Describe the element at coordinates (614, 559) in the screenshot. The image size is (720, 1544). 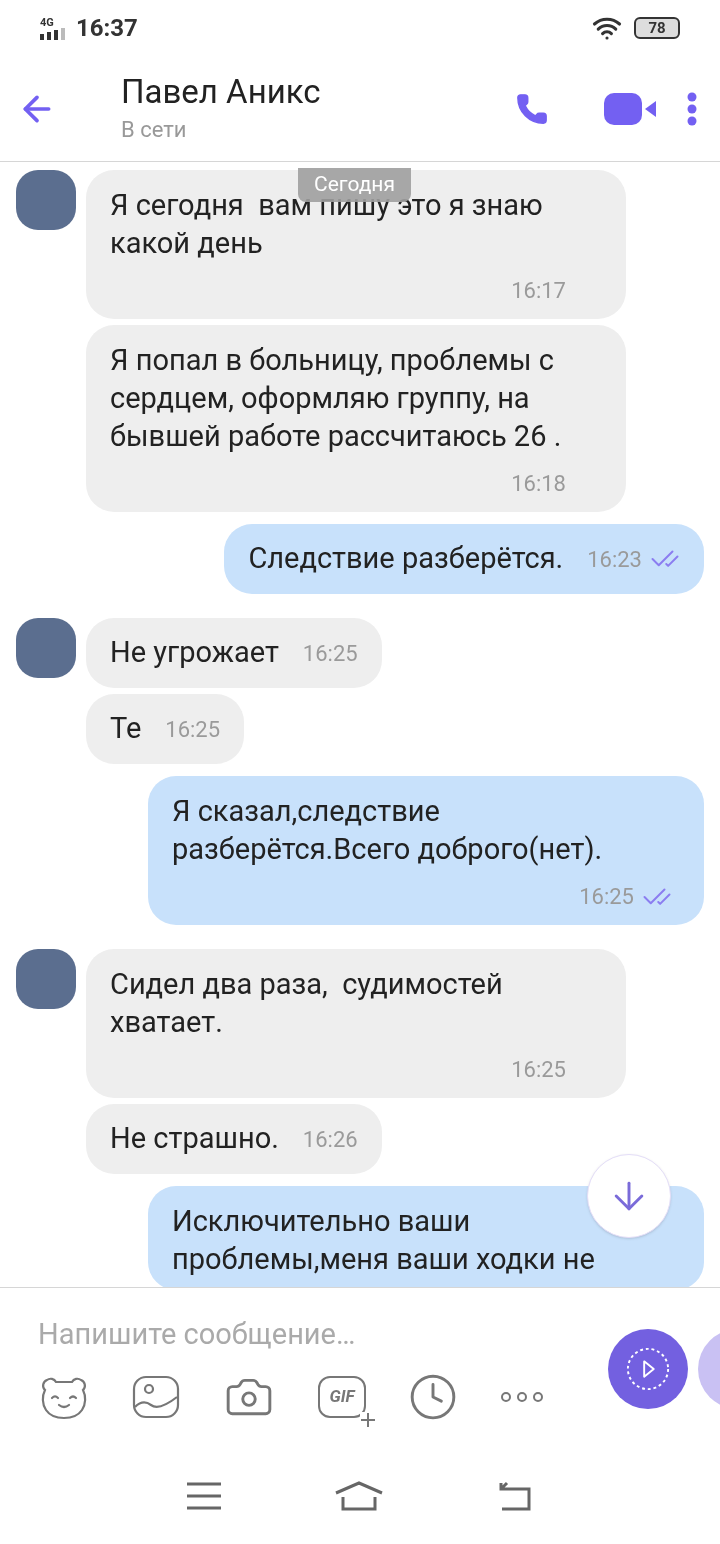
I see `message-time: 16:23` at that location.